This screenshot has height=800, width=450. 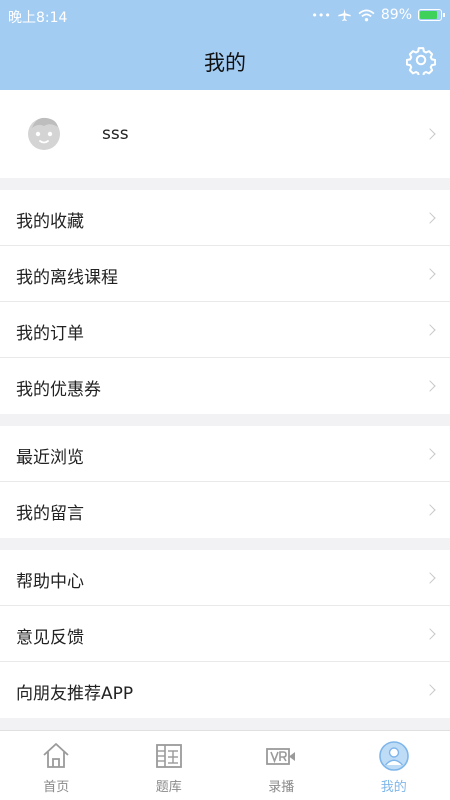 What do you see at coordinates (225, 690) in the screenshot?
I see `menu-item-recommend-app: 向朋友推荐APP` at bounding box center [225, 690].